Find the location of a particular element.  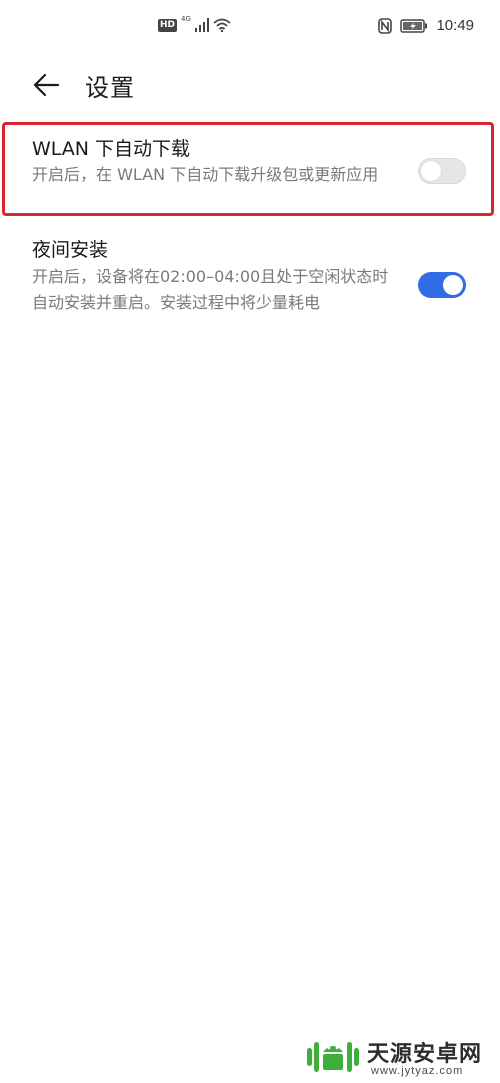

nfc-icon is located at coordinates (385, 25).